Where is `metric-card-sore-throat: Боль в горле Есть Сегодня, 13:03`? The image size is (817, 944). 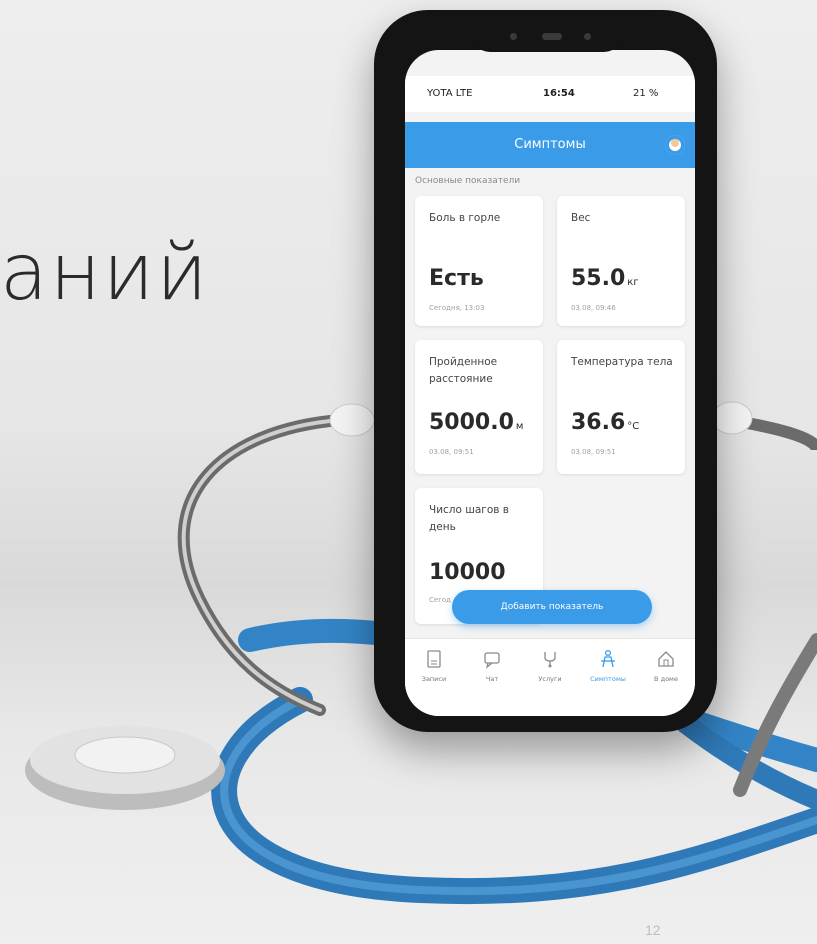
metric-card-sore-throat: Боль в горле Есть Сегодня, 13:03 is located at coordinates (479, 261).